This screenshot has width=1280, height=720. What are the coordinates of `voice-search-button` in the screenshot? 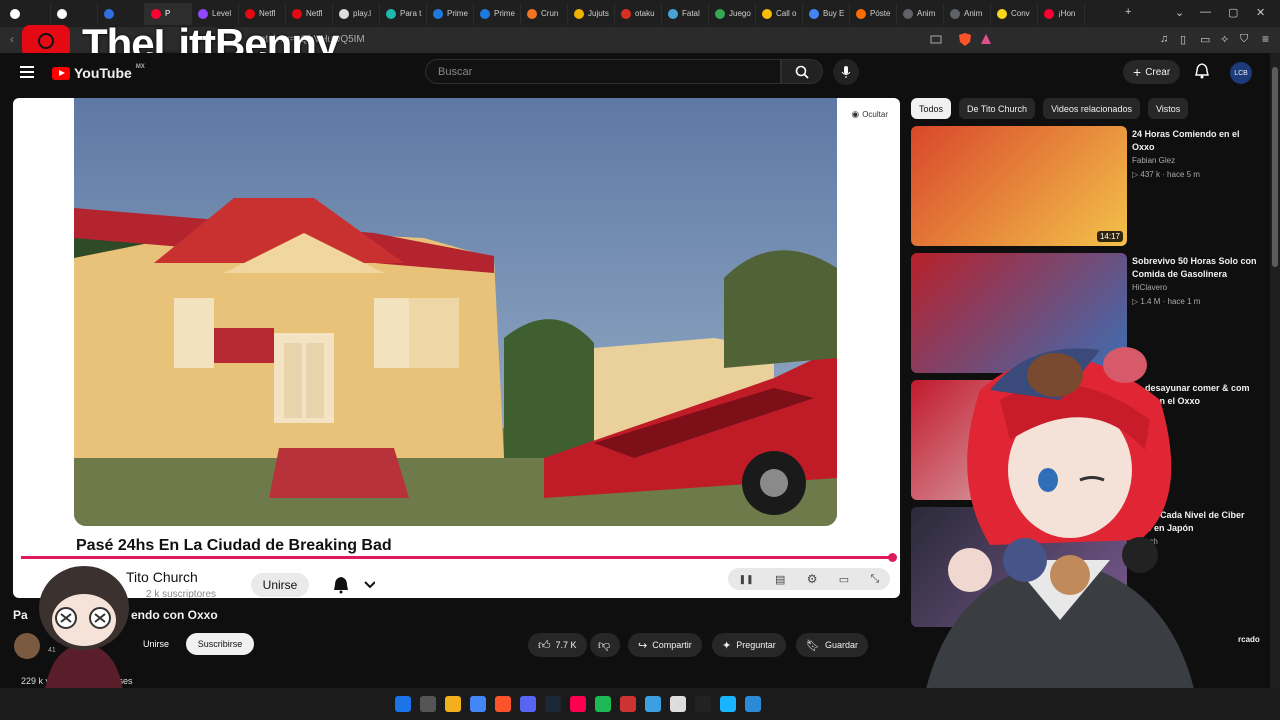 It's located at (846, 72).